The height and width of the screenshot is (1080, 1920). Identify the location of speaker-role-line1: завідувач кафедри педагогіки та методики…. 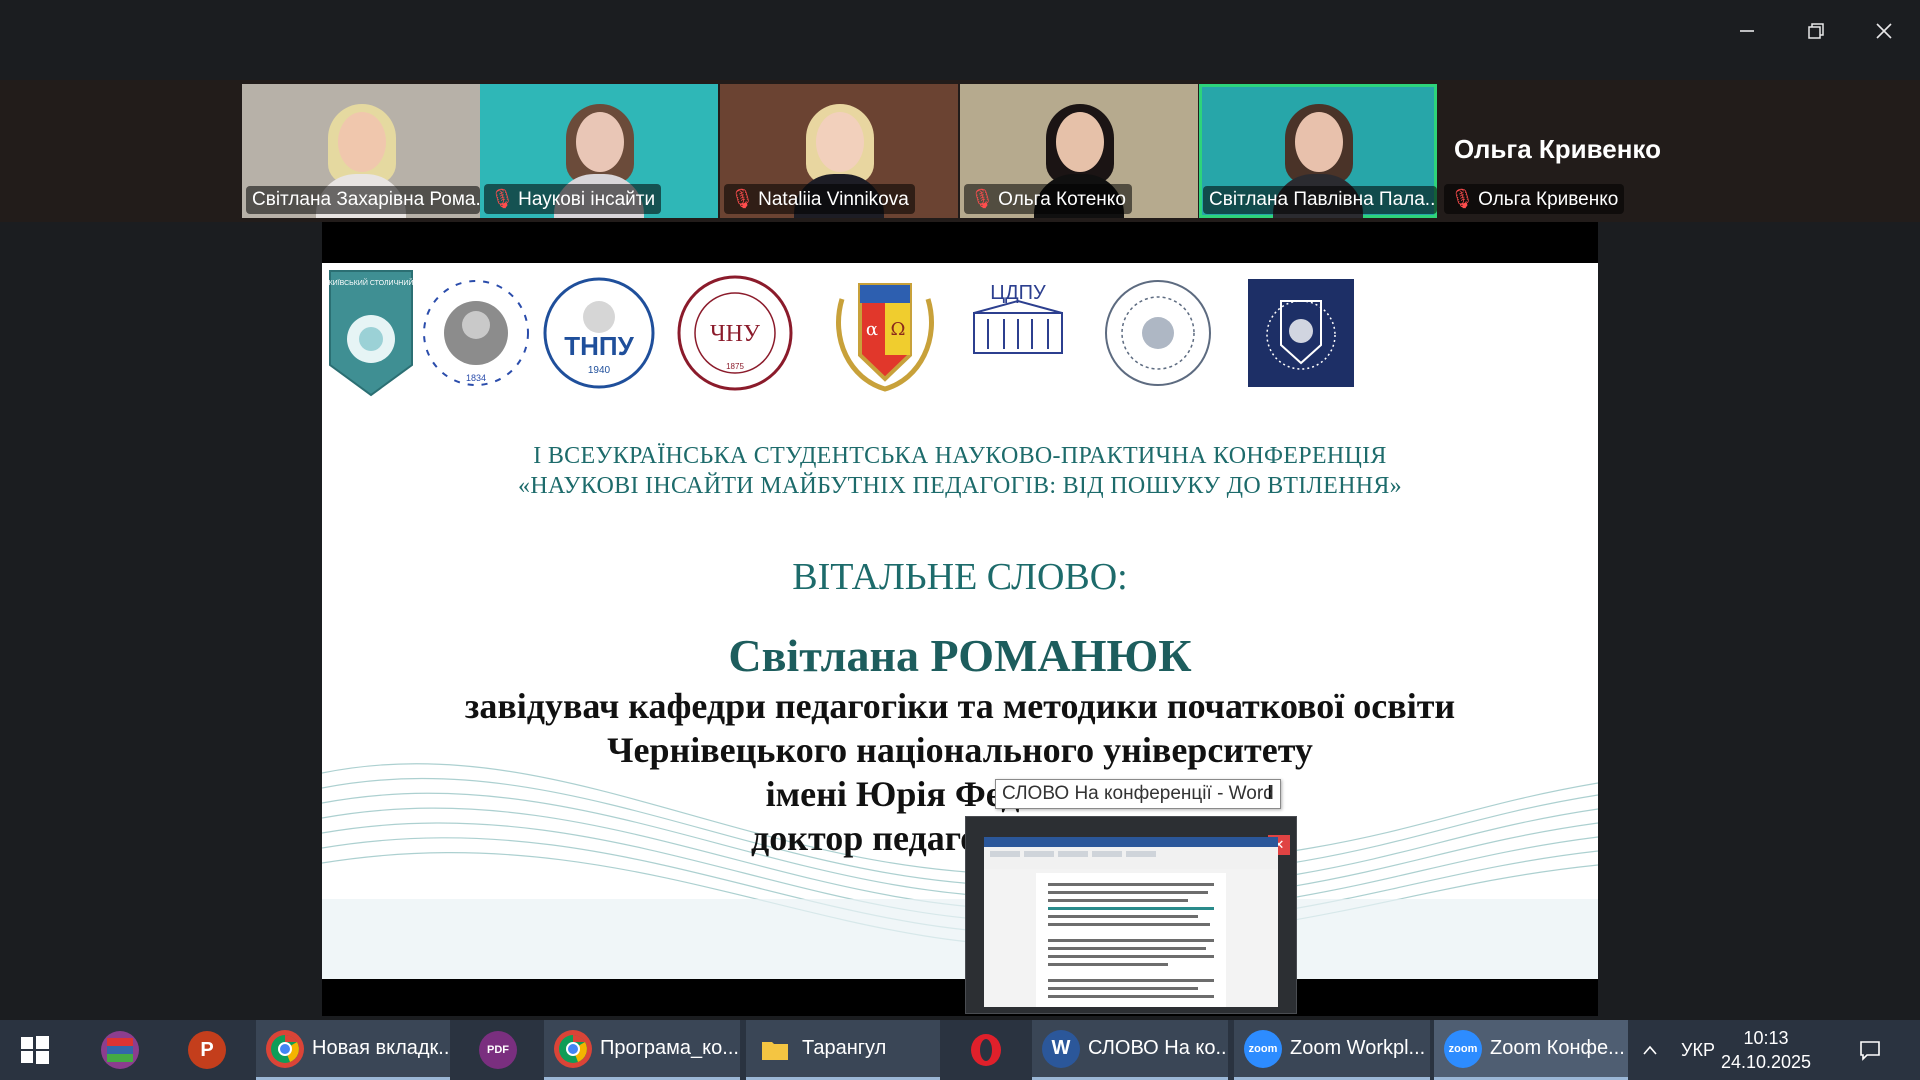
(960, 706).